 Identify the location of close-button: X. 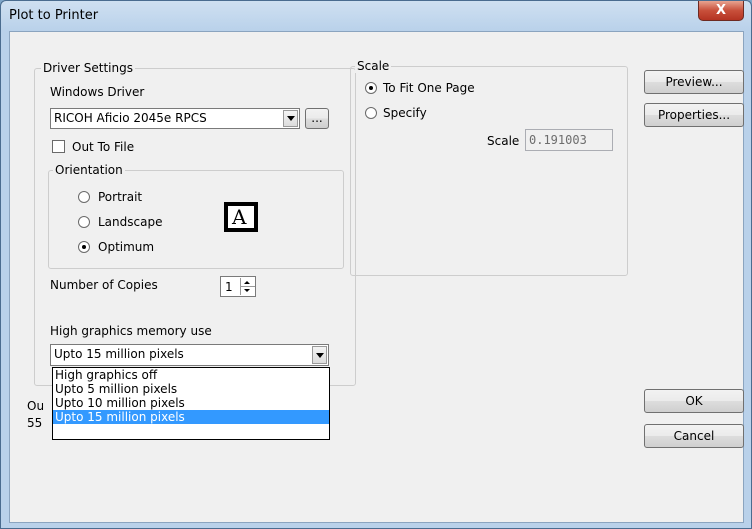
(721, 11).